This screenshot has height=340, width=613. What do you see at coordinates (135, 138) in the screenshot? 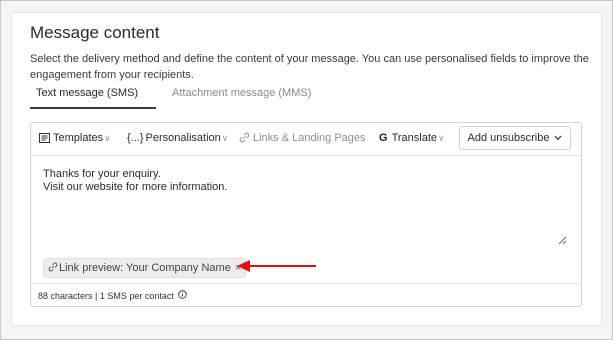
I see `braces-icon: {...}` at bounding box center [135, 138].